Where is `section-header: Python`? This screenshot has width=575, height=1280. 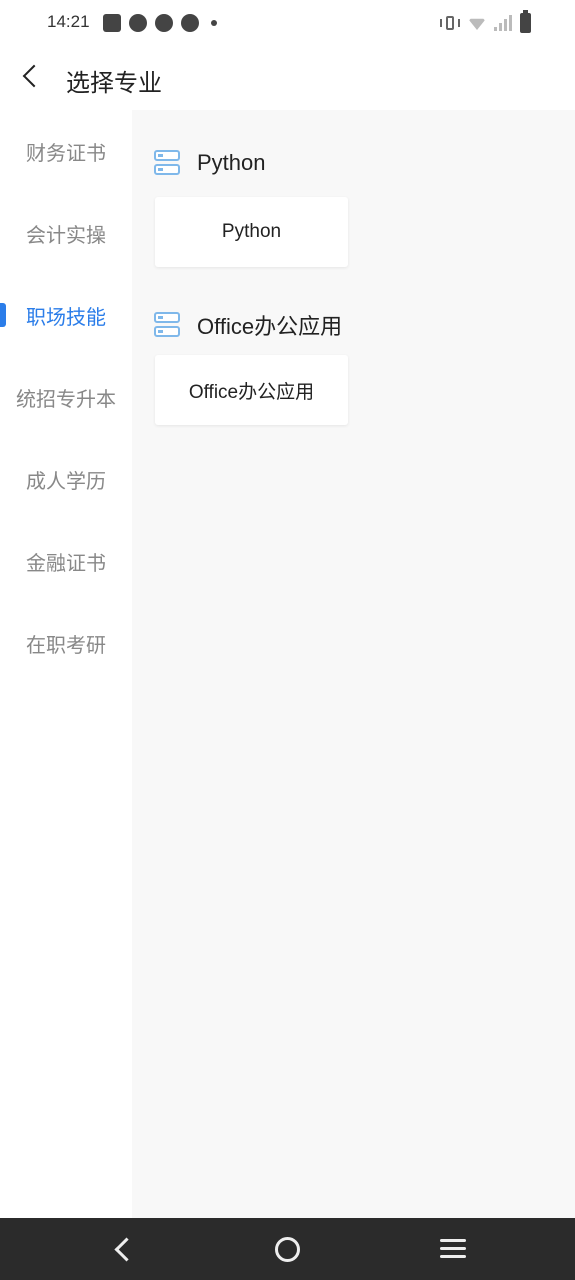
section-header: Python is located at coordinates (210, 163).